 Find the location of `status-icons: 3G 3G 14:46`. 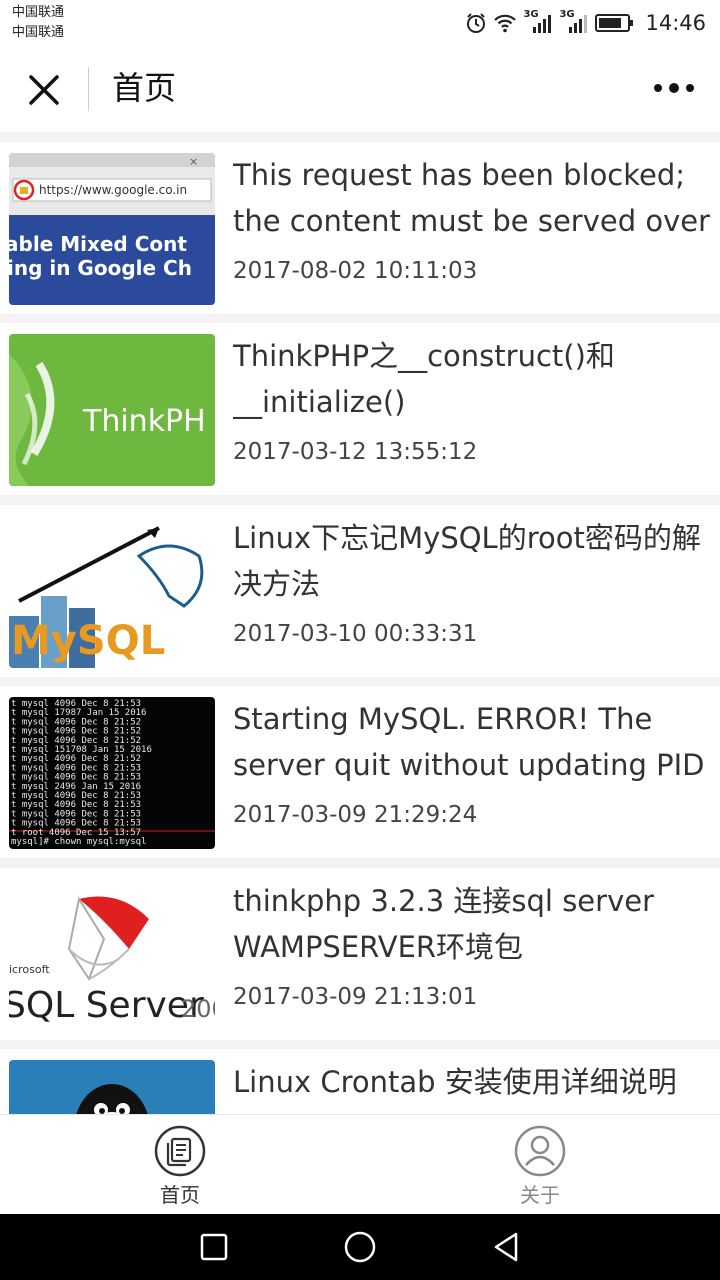

status-icons: 3G 3G 14:46 is located at coordinates (585, 23).